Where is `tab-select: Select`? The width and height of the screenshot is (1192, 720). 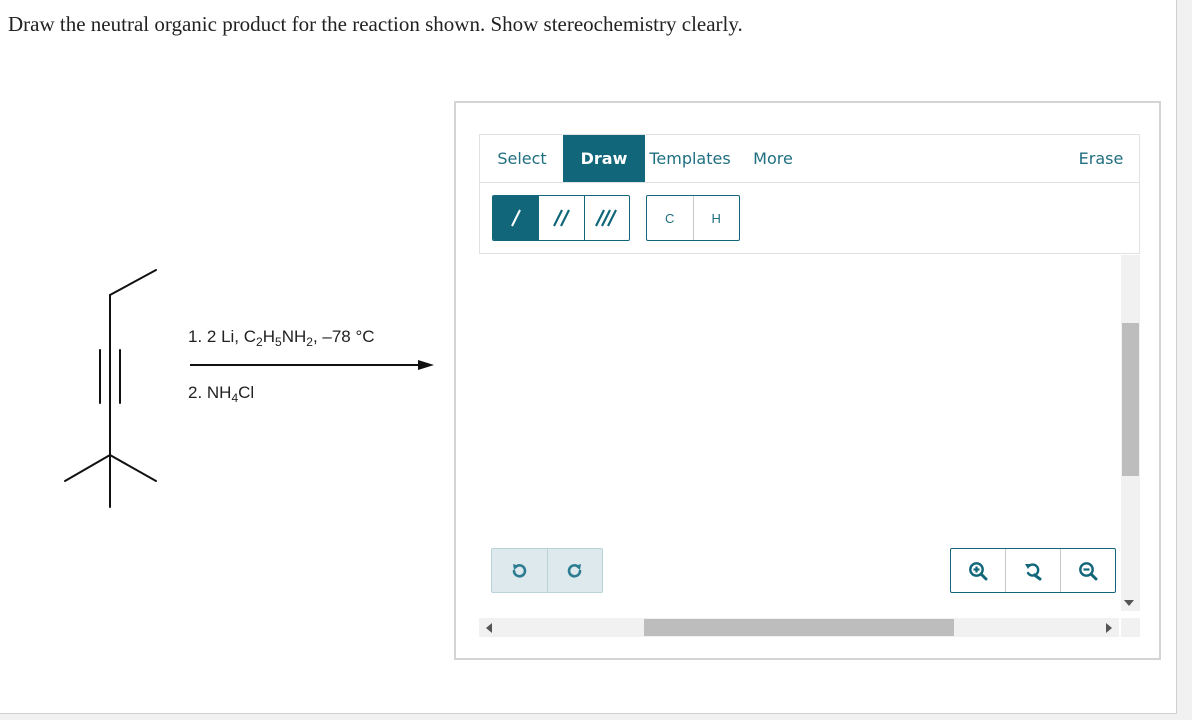
tab-select: Select is located at coordinates (522, 158).